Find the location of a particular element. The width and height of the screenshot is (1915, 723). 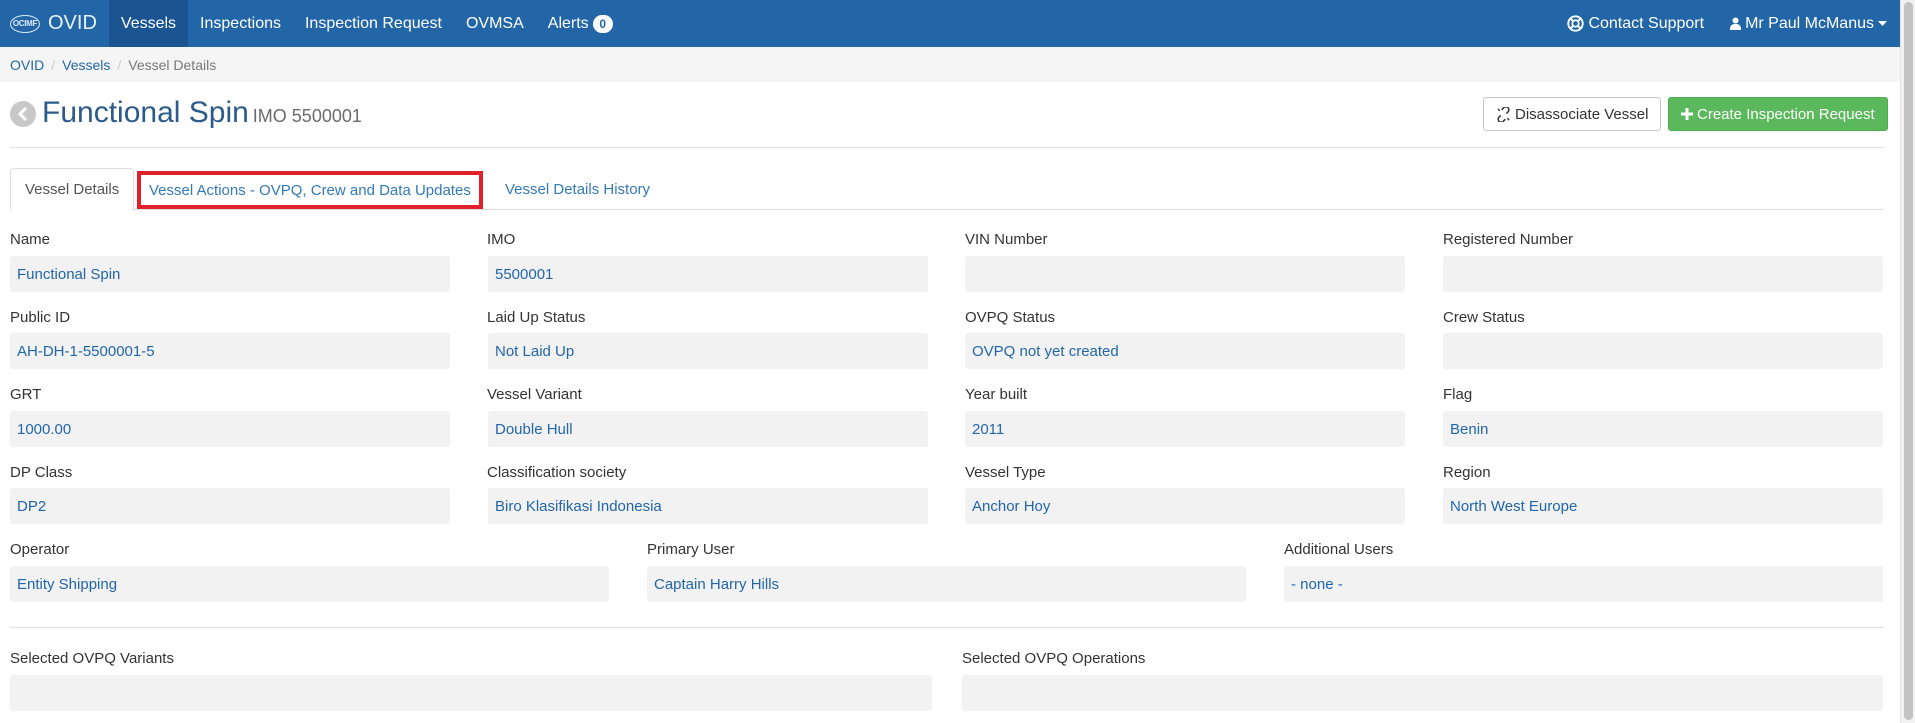

breadcrumb-current: Vessel Details is located at coordinates (172, 64).